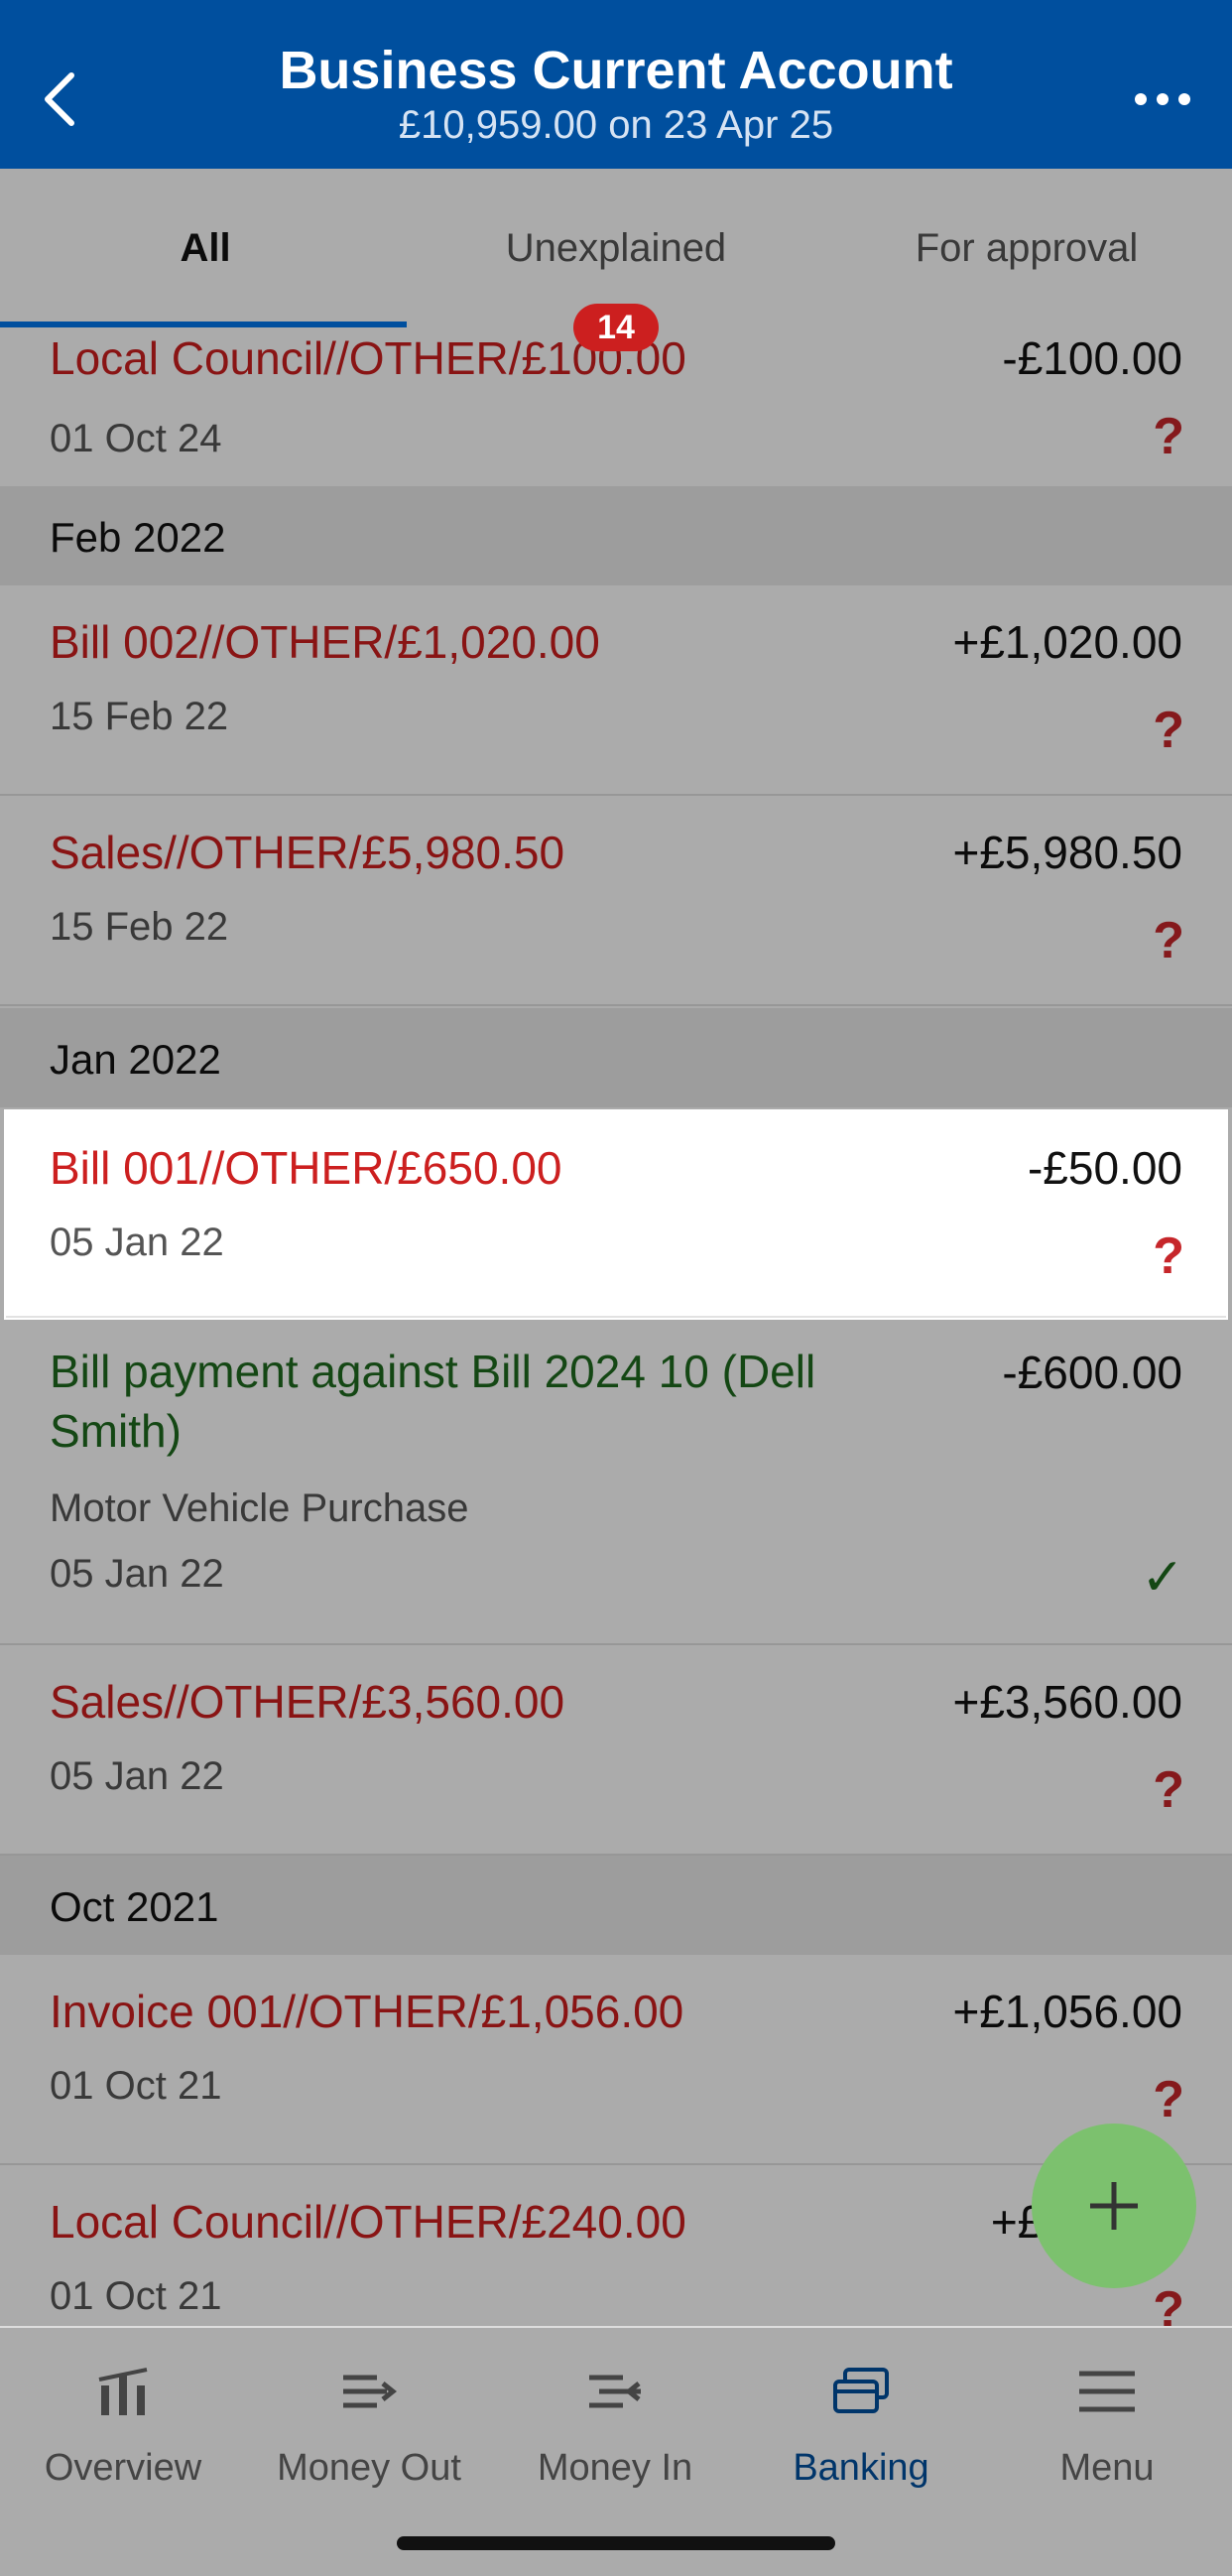 Image resolution: width=1232 pixels, height=2576 pixels. Describe the element at coordinates (861, 2422) in the screenshot. I see `nav-banking: Banking` at that location.